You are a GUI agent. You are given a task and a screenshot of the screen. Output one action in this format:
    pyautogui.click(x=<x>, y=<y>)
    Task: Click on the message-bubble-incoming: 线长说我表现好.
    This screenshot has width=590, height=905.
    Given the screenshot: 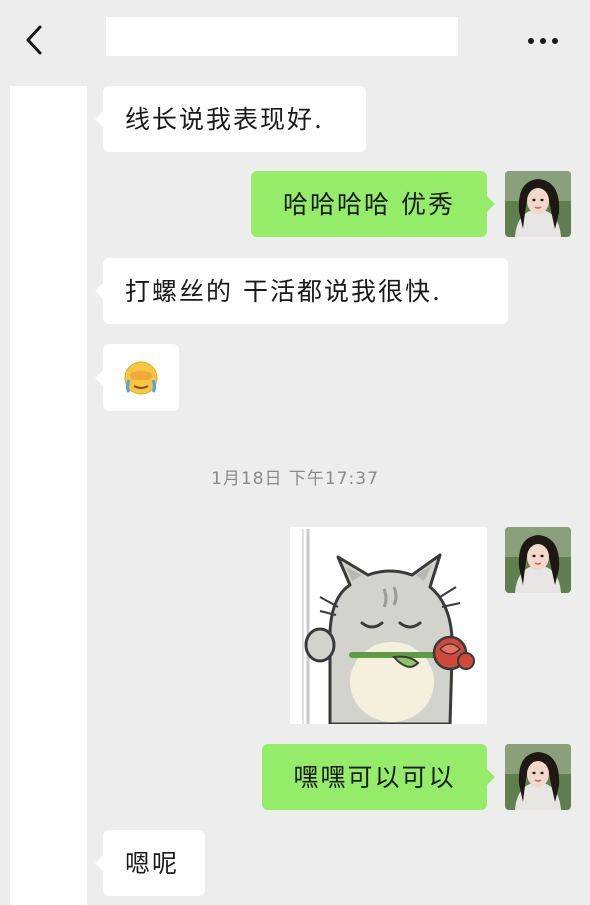 What is the action you would take?
    pyautogui.click(x=230, y=119)
    